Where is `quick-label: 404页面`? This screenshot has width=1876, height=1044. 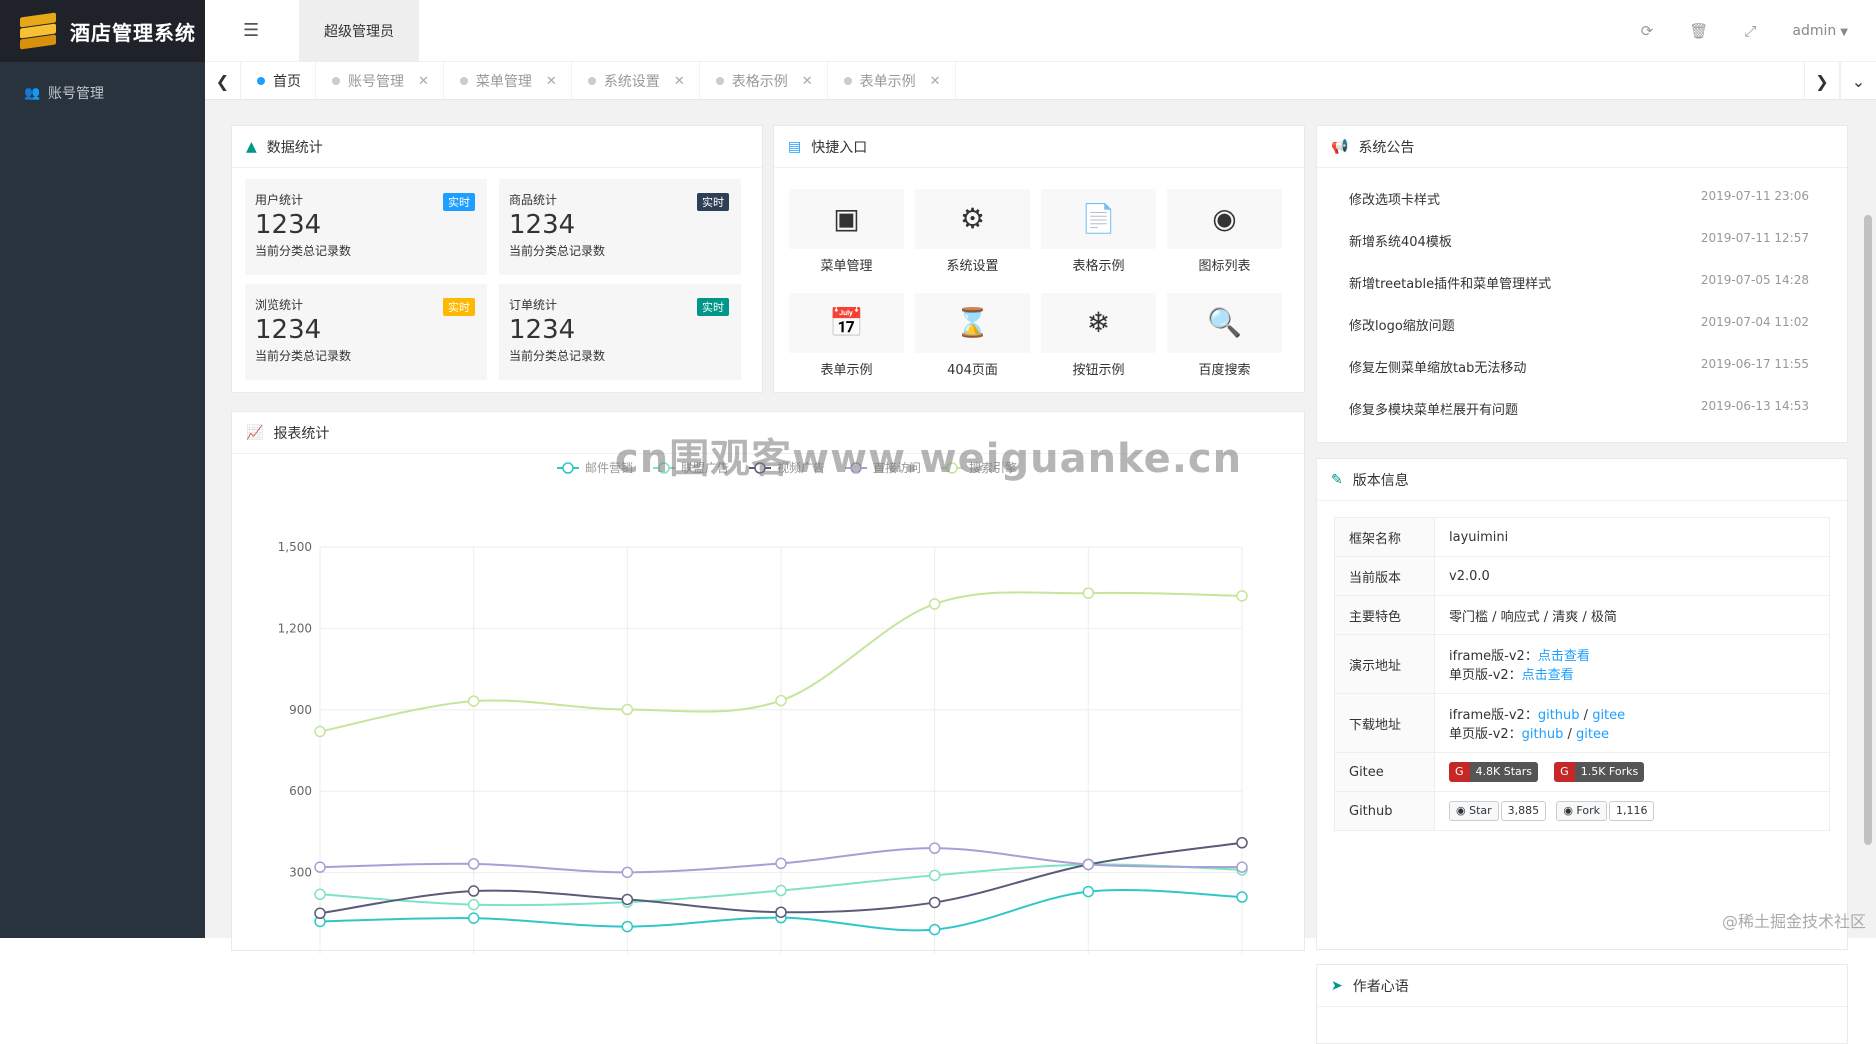
quick-label: 404页面 is located at coordinates (972, 368).